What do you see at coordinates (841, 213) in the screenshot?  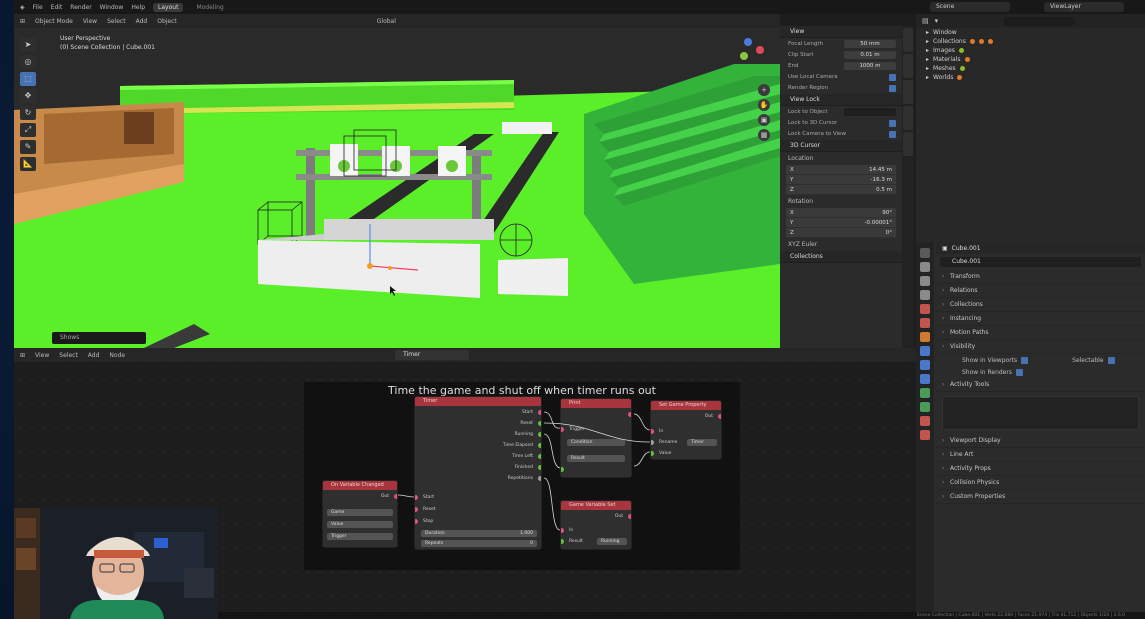 I see `rotation-x: X 90°` at bounding box center [841, 213].